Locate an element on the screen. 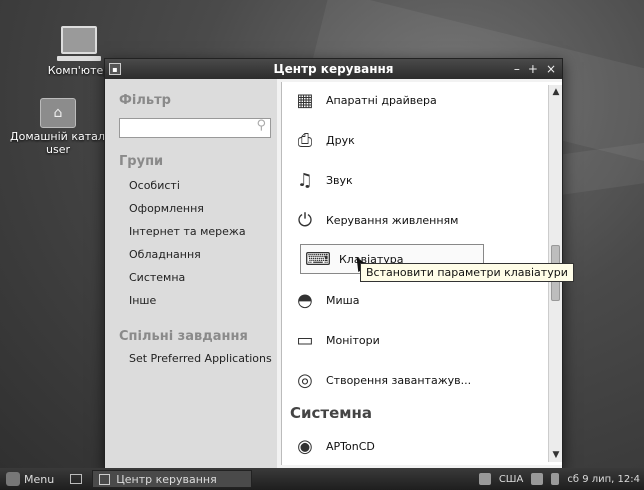 This screenshot has height=490, width=644. close-button: × is located at coordinates (551, 69).